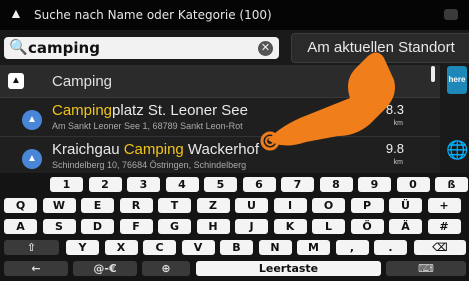  Describe the element at coordinates (374, 184) in the screenshot. I see `key-9: 9` at that location.